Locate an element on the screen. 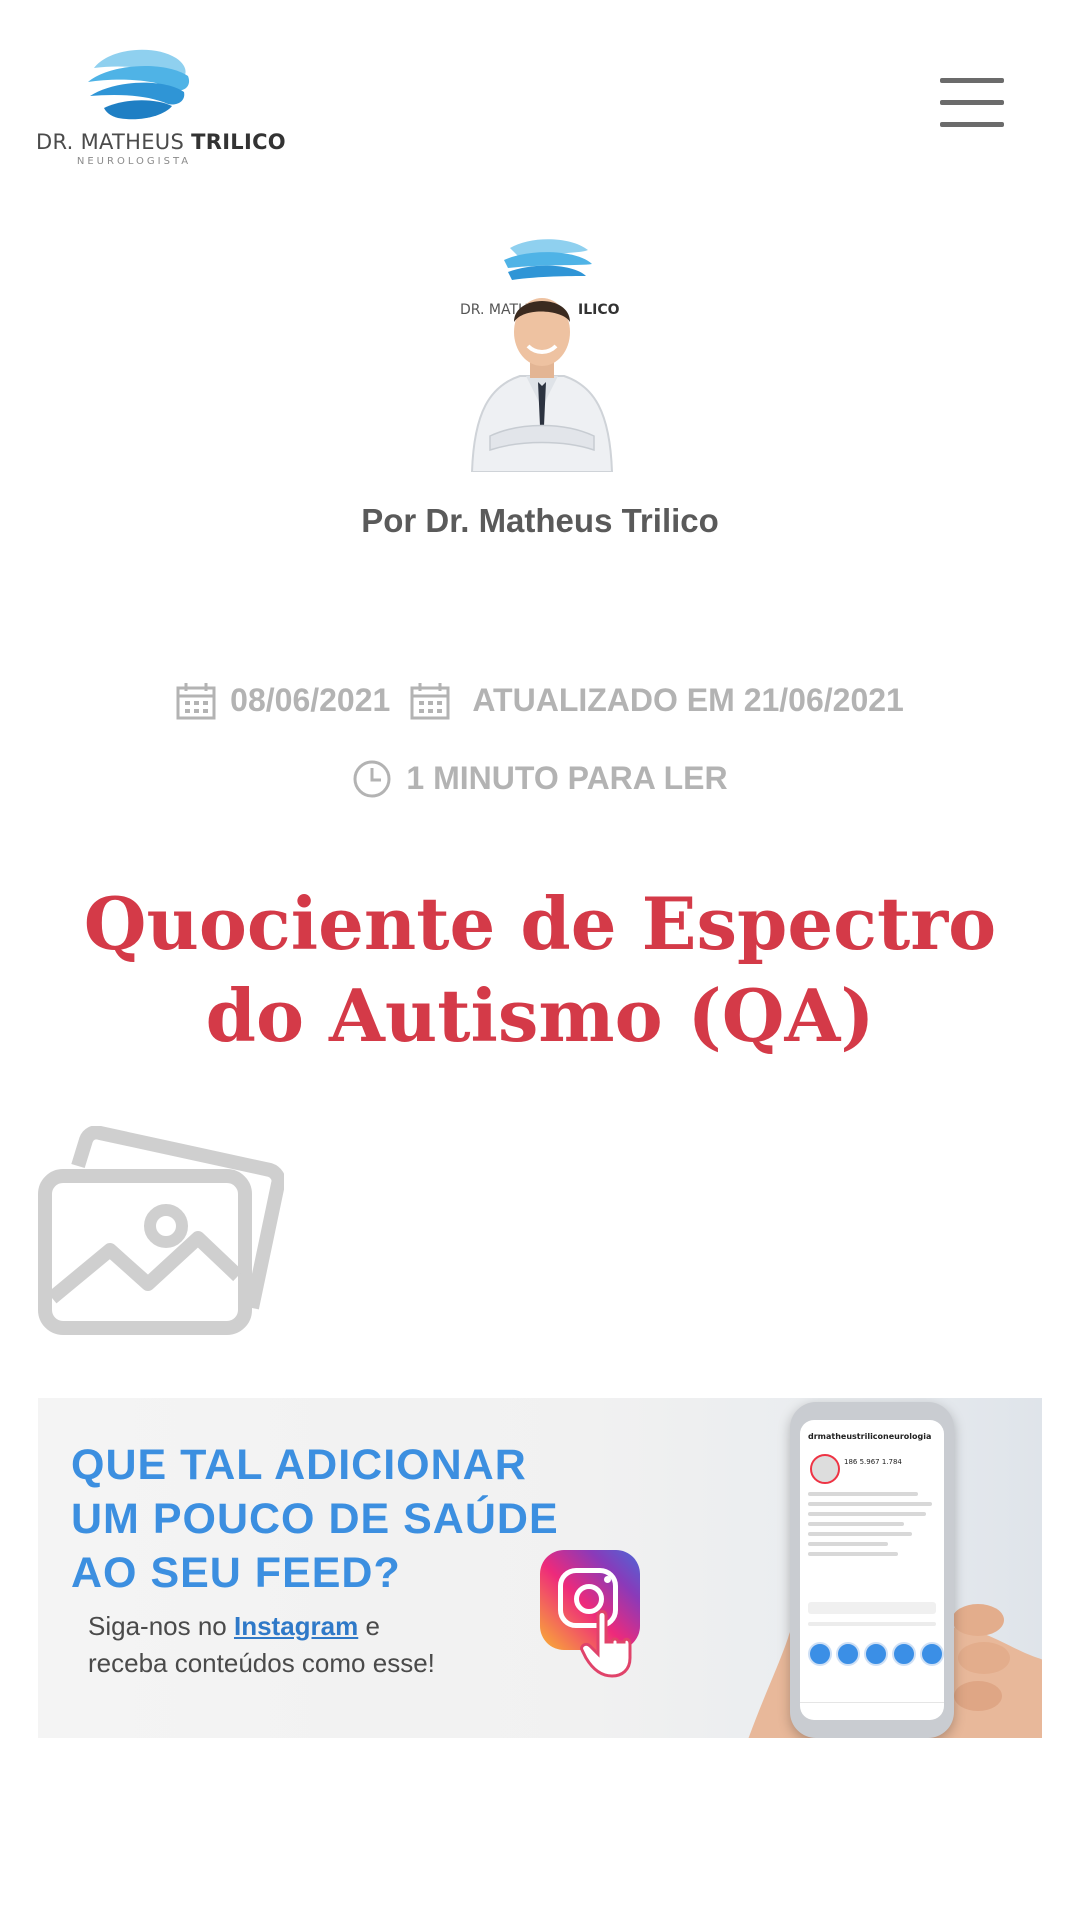 The width and height of the screenshot is (1080, 1920). phone-profile-handle: drmatheustriliconeurologia is located at coordinates (870, 1436).